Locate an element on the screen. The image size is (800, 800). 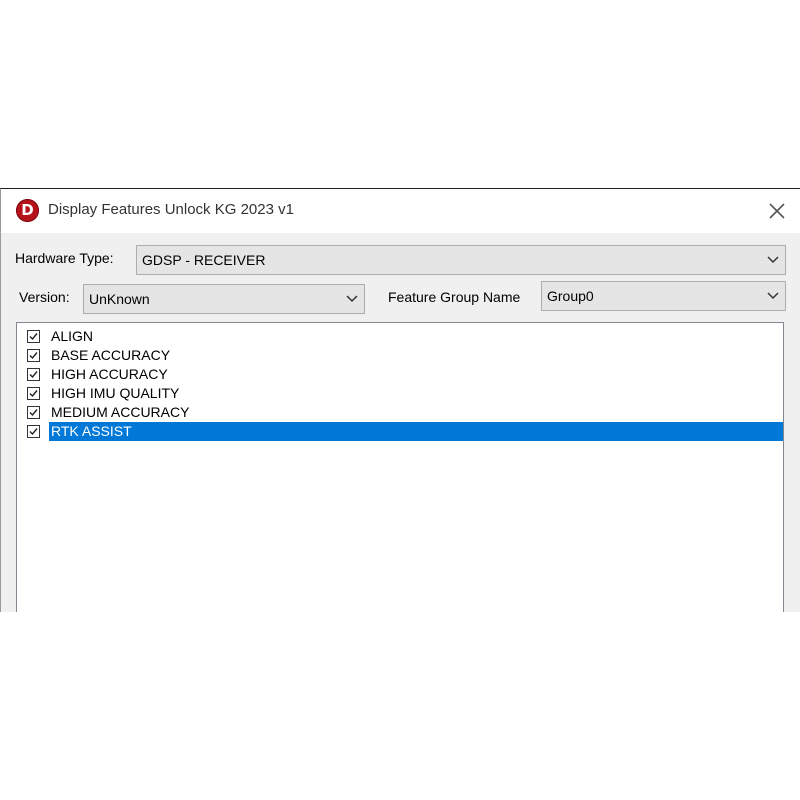
feature-label: BASE ACCURACY is located at coordinates (111, 355).